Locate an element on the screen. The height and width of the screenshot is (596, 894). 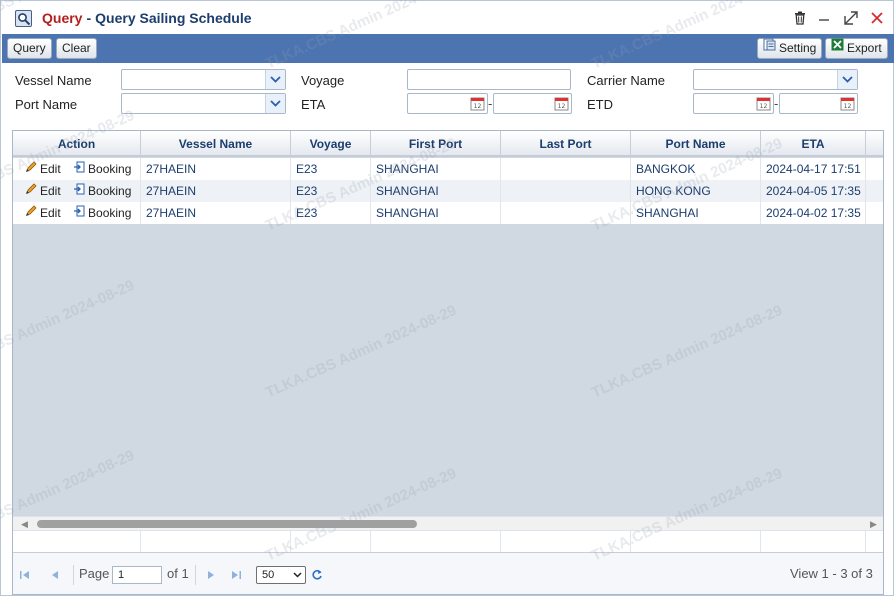
minimize-icon is located at coordinates (824, 18).